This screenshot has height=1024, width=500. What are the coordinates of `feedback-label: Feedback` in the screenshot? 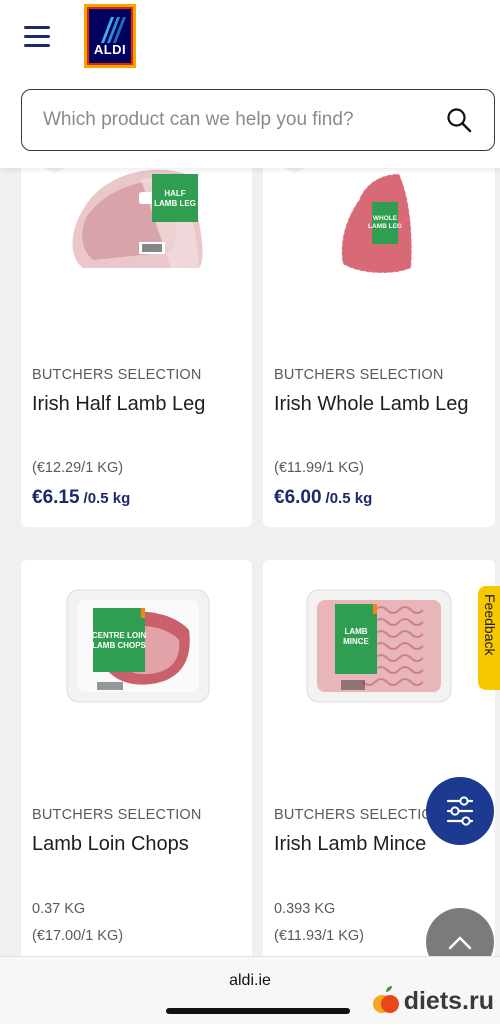 It's located at (490, 625).